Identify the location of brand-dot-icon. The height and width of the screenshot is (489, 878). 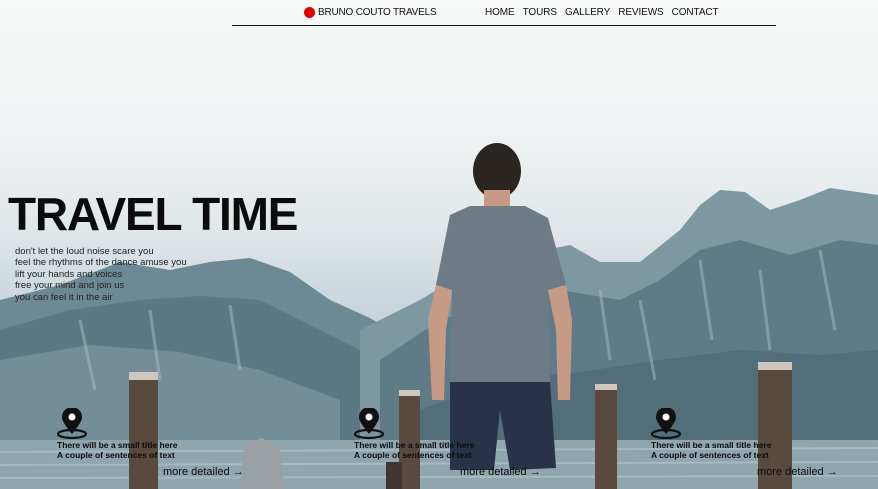
(309, 12).